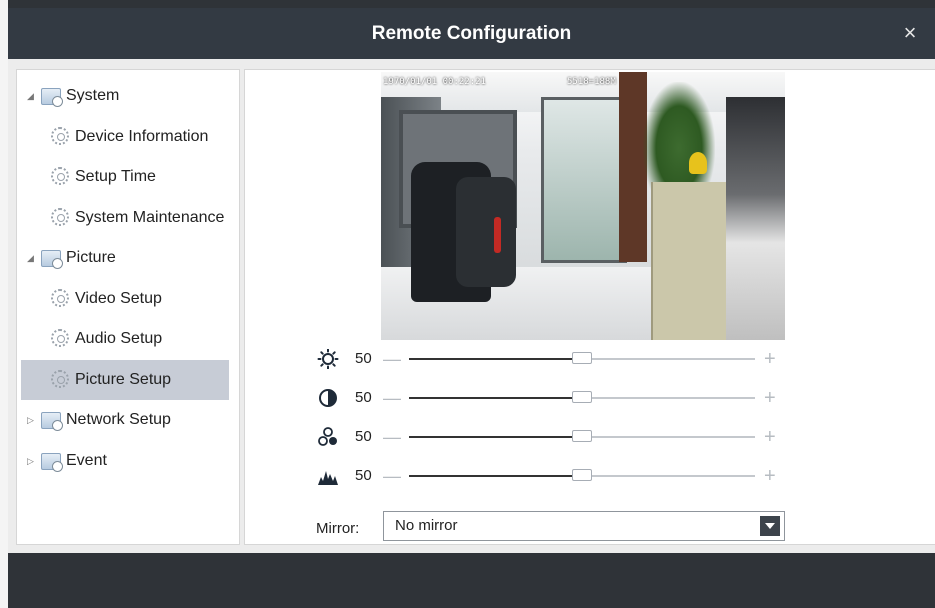 This screenshot has width=935, height=608. I want to click on contrast-increase-button: +, so click(770, 398).